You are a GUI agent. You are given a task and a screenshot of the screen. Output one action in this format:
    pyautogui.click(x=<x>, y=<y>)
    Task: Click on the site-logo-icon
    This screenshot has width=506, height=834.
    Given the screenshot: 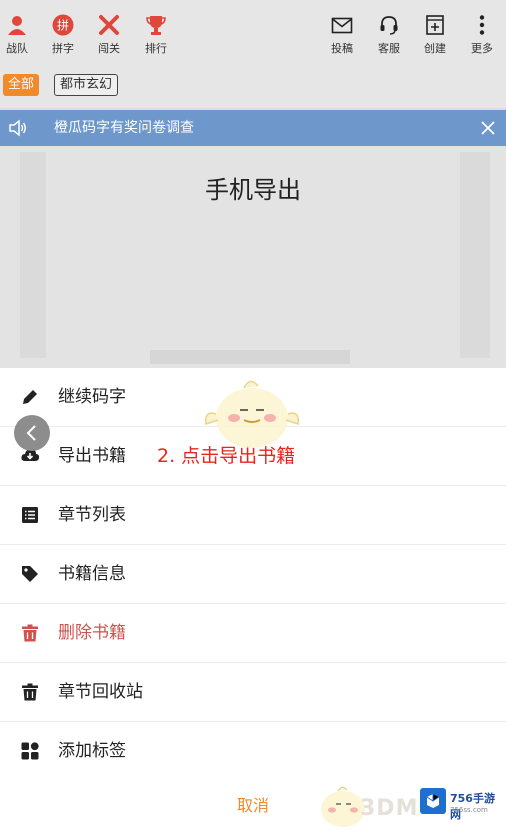 What is the action you would take?
    pyautogui.click(x=433, y=801)
    